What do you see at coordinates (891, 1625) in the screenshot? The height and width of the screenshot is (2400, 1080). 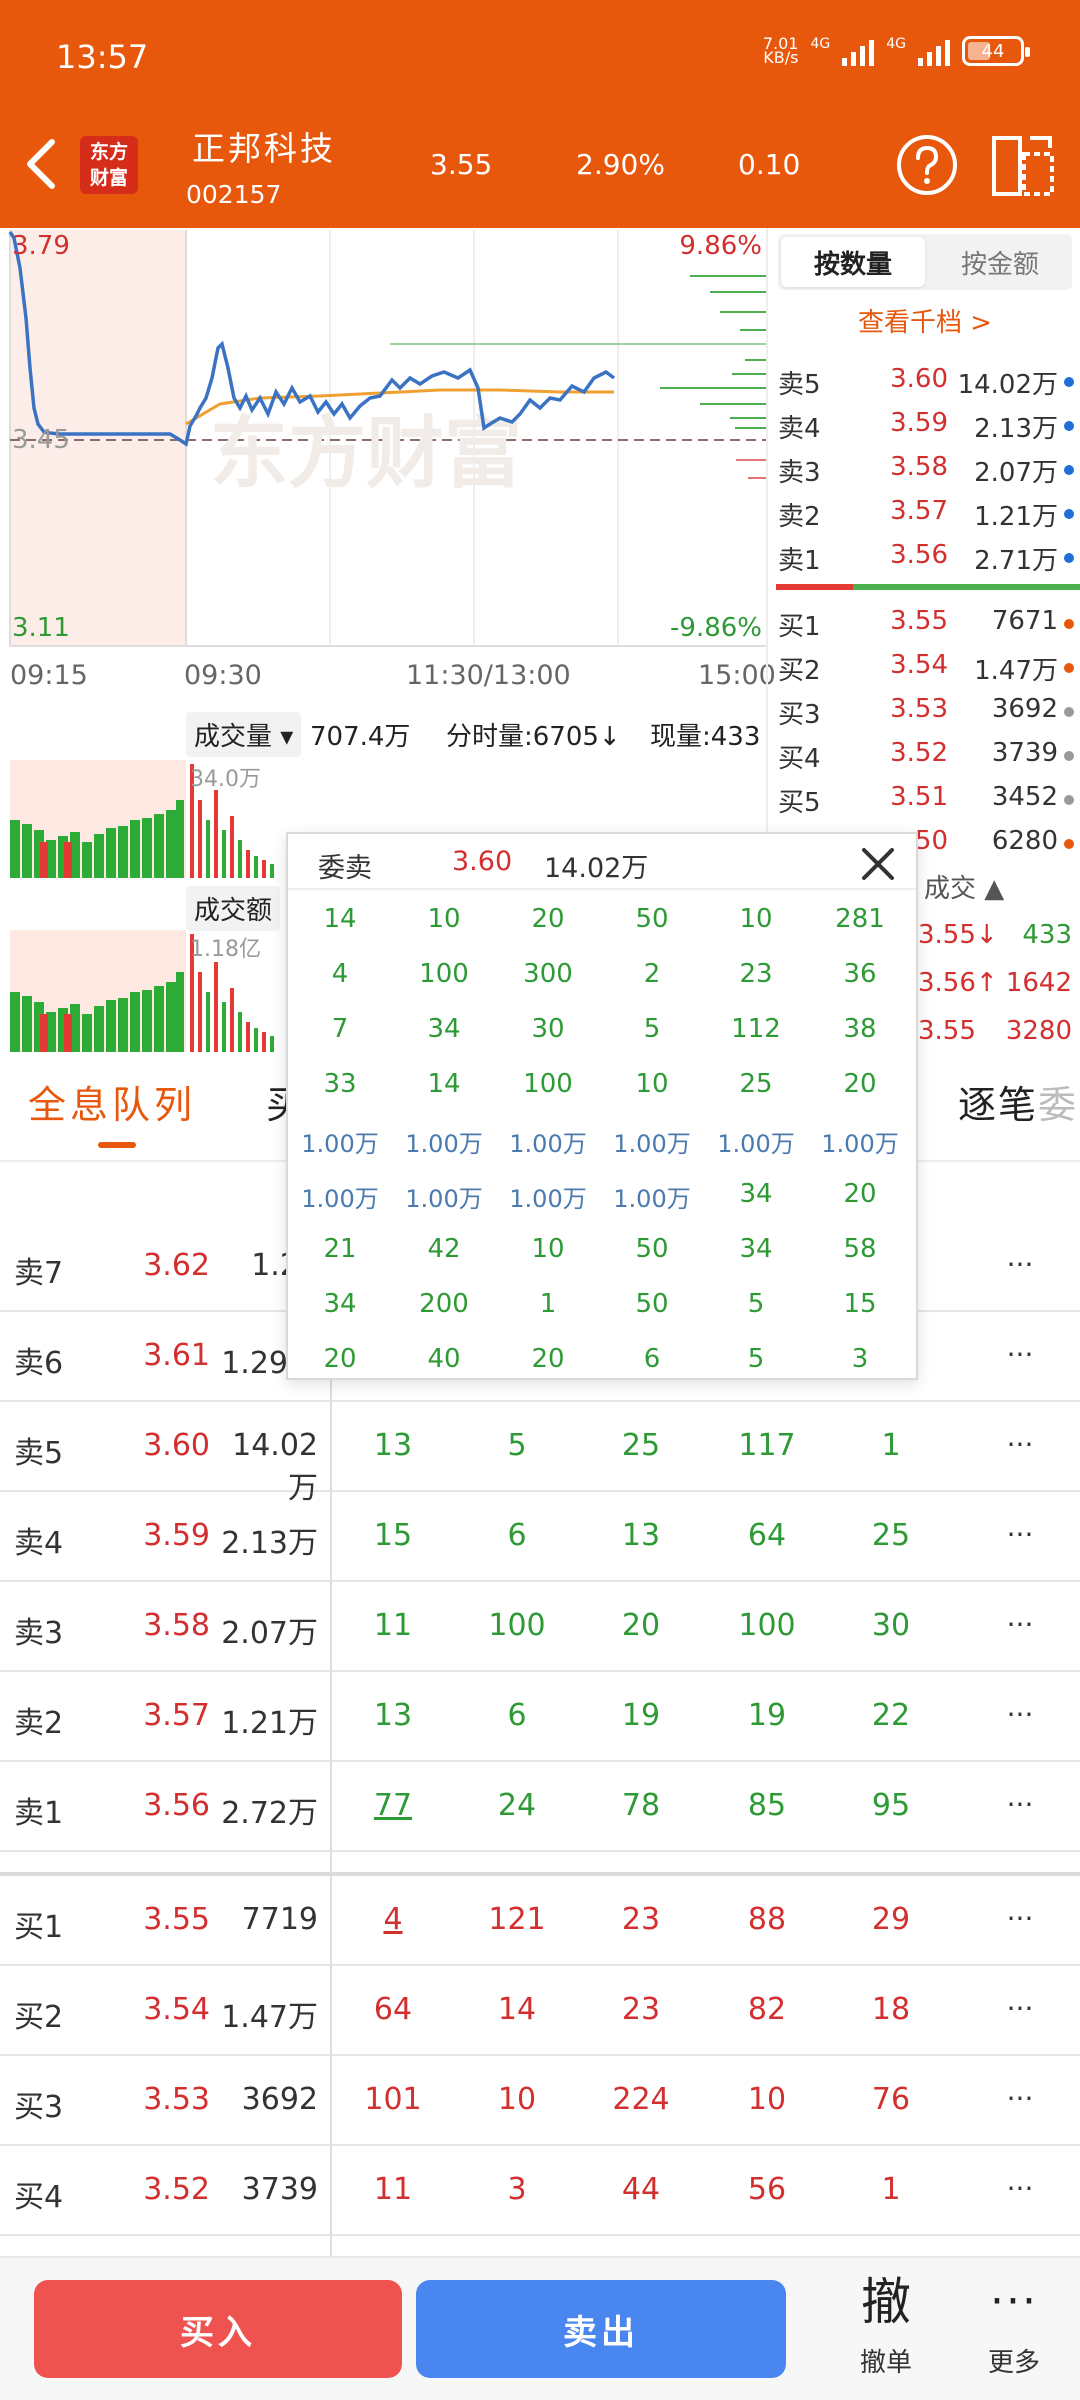 I see `queue-cell: 30` at bounding box center [891, 1625].